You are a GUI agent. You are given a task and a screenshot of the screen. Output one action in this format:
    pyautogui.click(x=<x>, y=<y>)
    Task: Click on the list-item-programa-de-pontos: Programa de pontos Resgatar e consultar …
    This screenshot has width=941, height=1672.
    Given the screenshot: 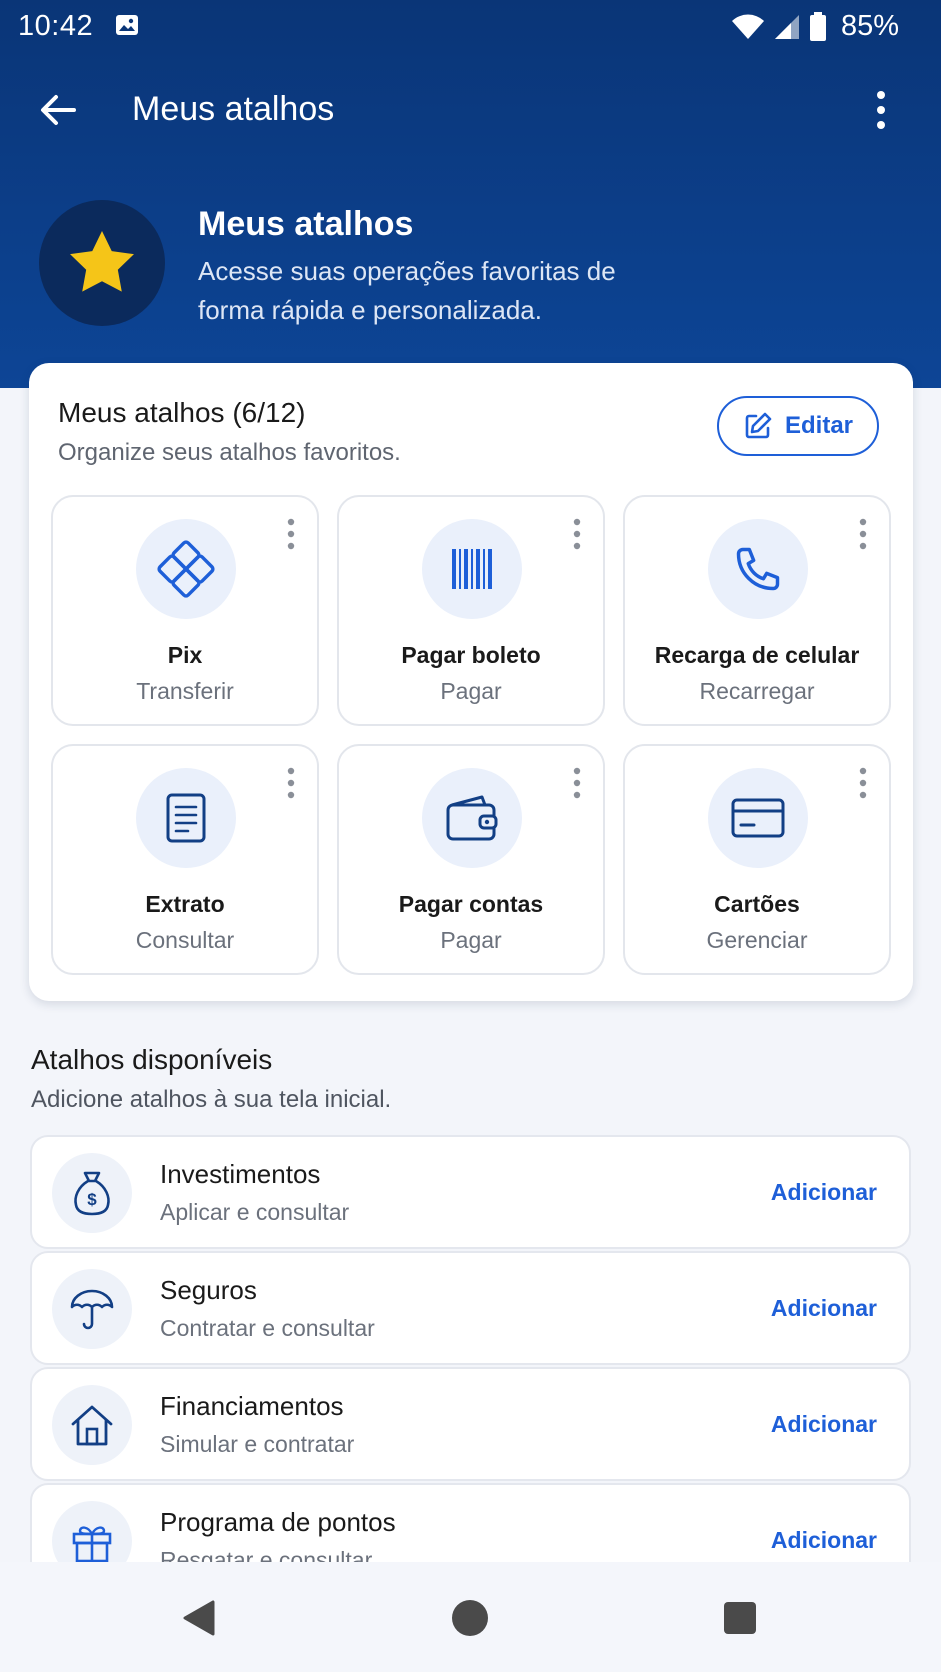 What is the action you would take?
    pyautogui.click(x=470, y=1522)
    